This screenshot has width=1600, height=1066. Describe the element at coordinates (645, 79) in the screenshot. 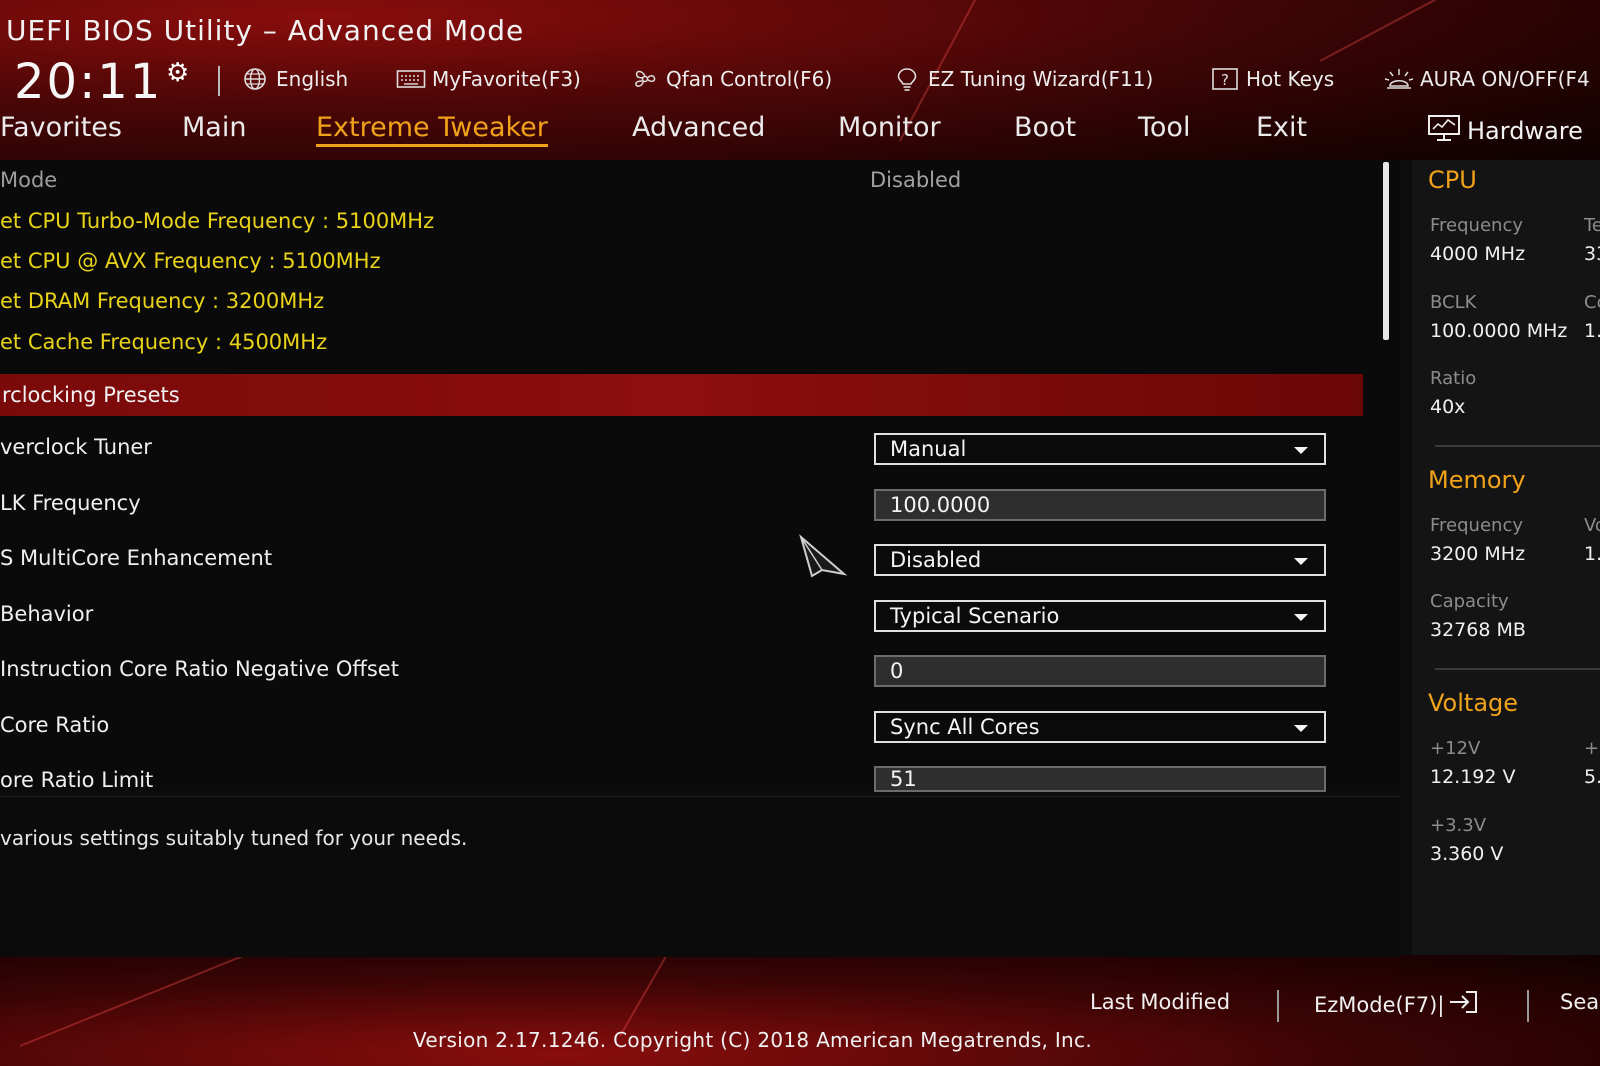

I see `fan-icon` at that location.